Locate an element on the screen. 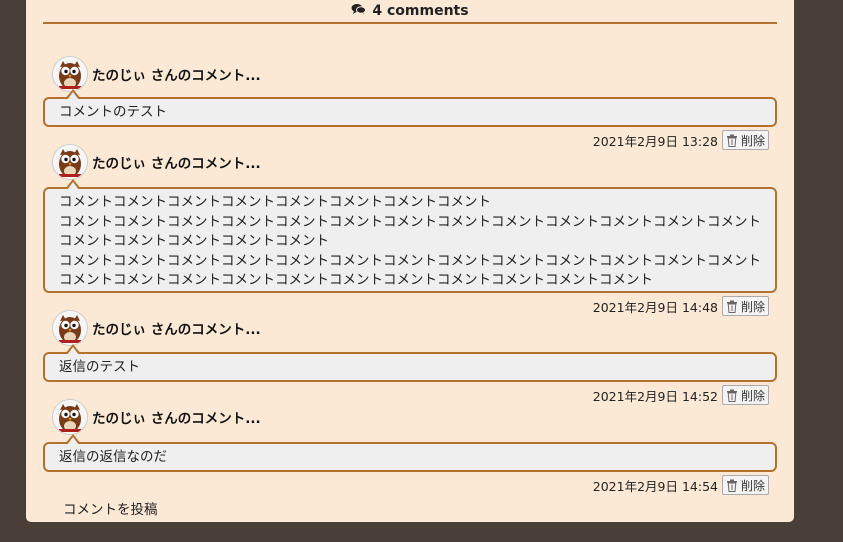  comment-text: 返信の返信なのだ is located at coordinates (113, 457).